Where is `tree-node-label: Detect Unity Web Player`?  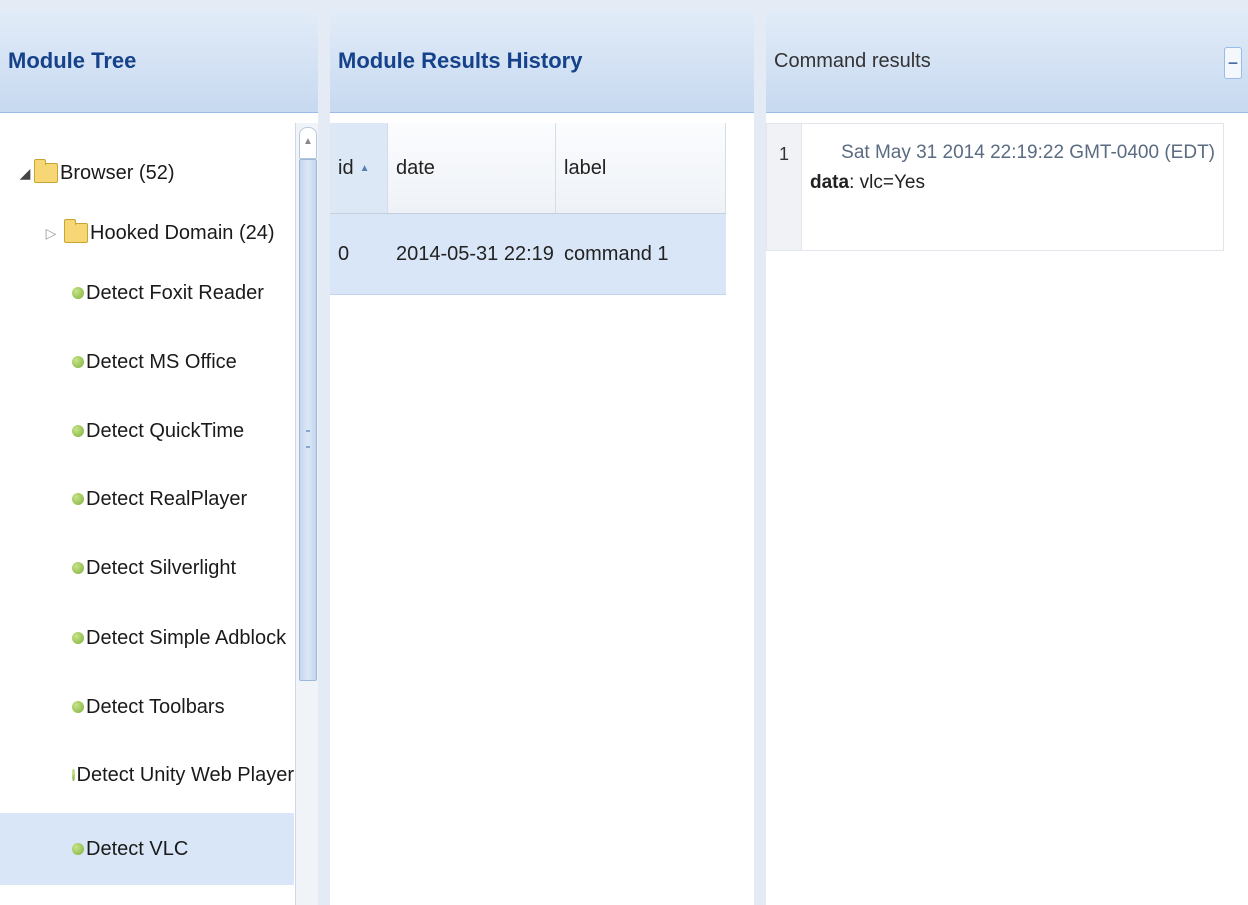
tree-node-label: Detect Unity Web Player is located at coordinates (185, 774).